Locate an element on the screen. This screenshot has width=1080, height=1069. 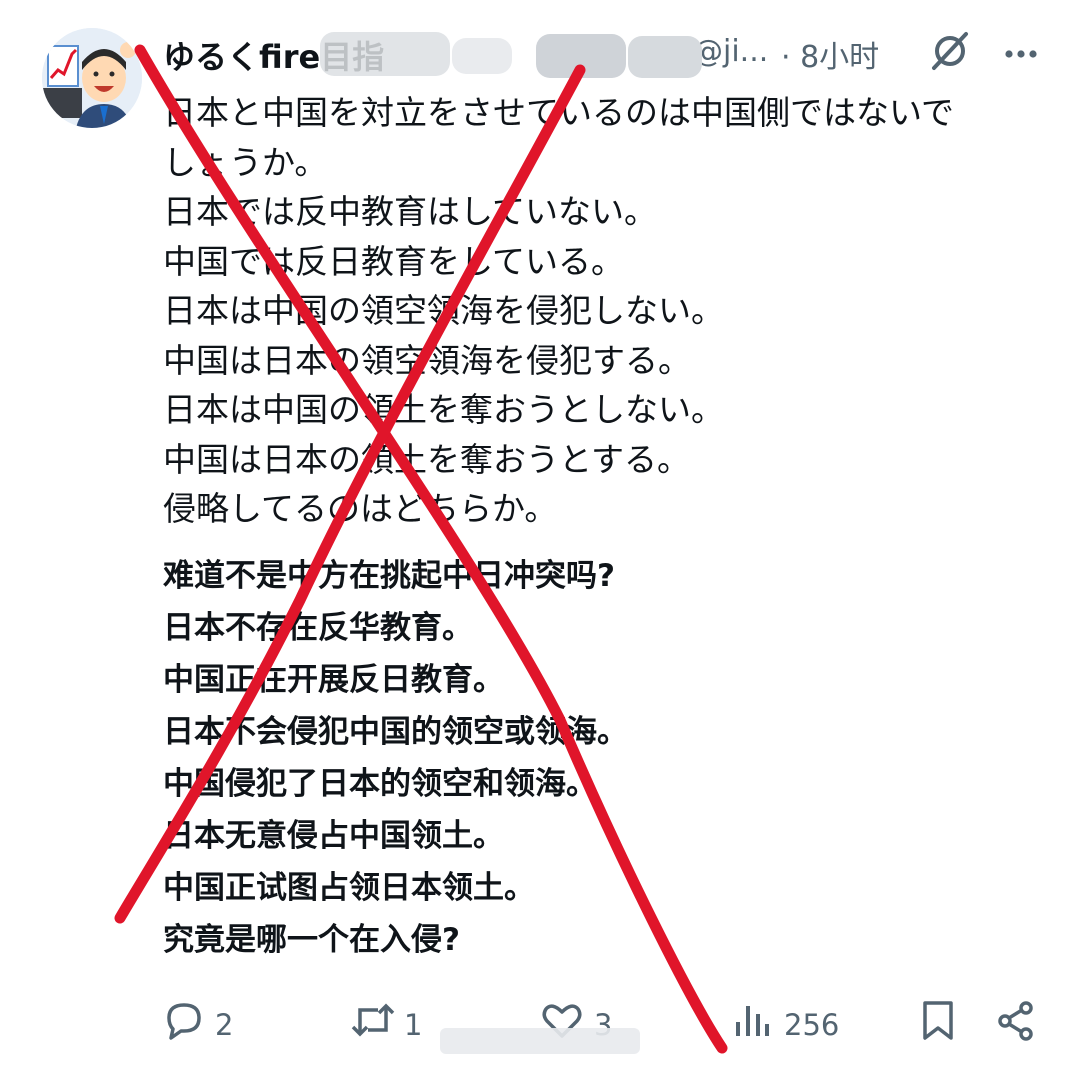
views-count: 256 is located at coordinates (812, 1025).